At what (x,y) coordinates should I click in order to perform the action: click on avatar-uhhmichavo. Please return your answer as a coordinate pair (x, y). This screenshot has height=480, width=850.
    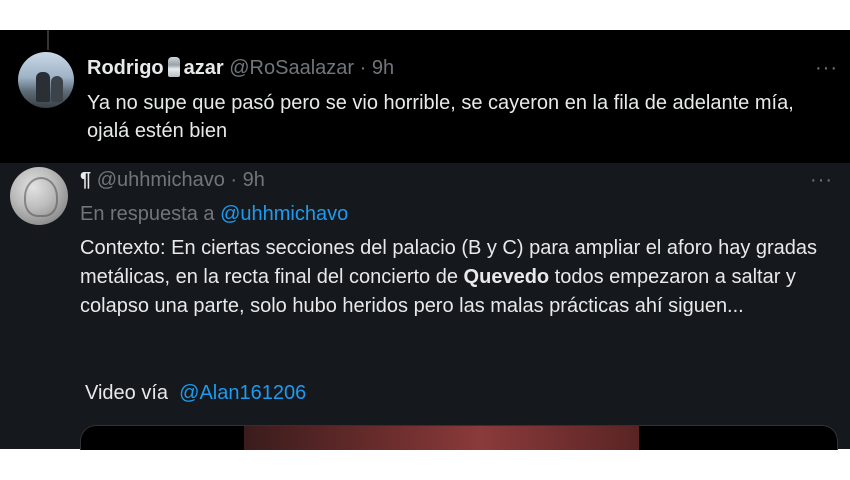
    Looking at the image, I should click on (39, 196).